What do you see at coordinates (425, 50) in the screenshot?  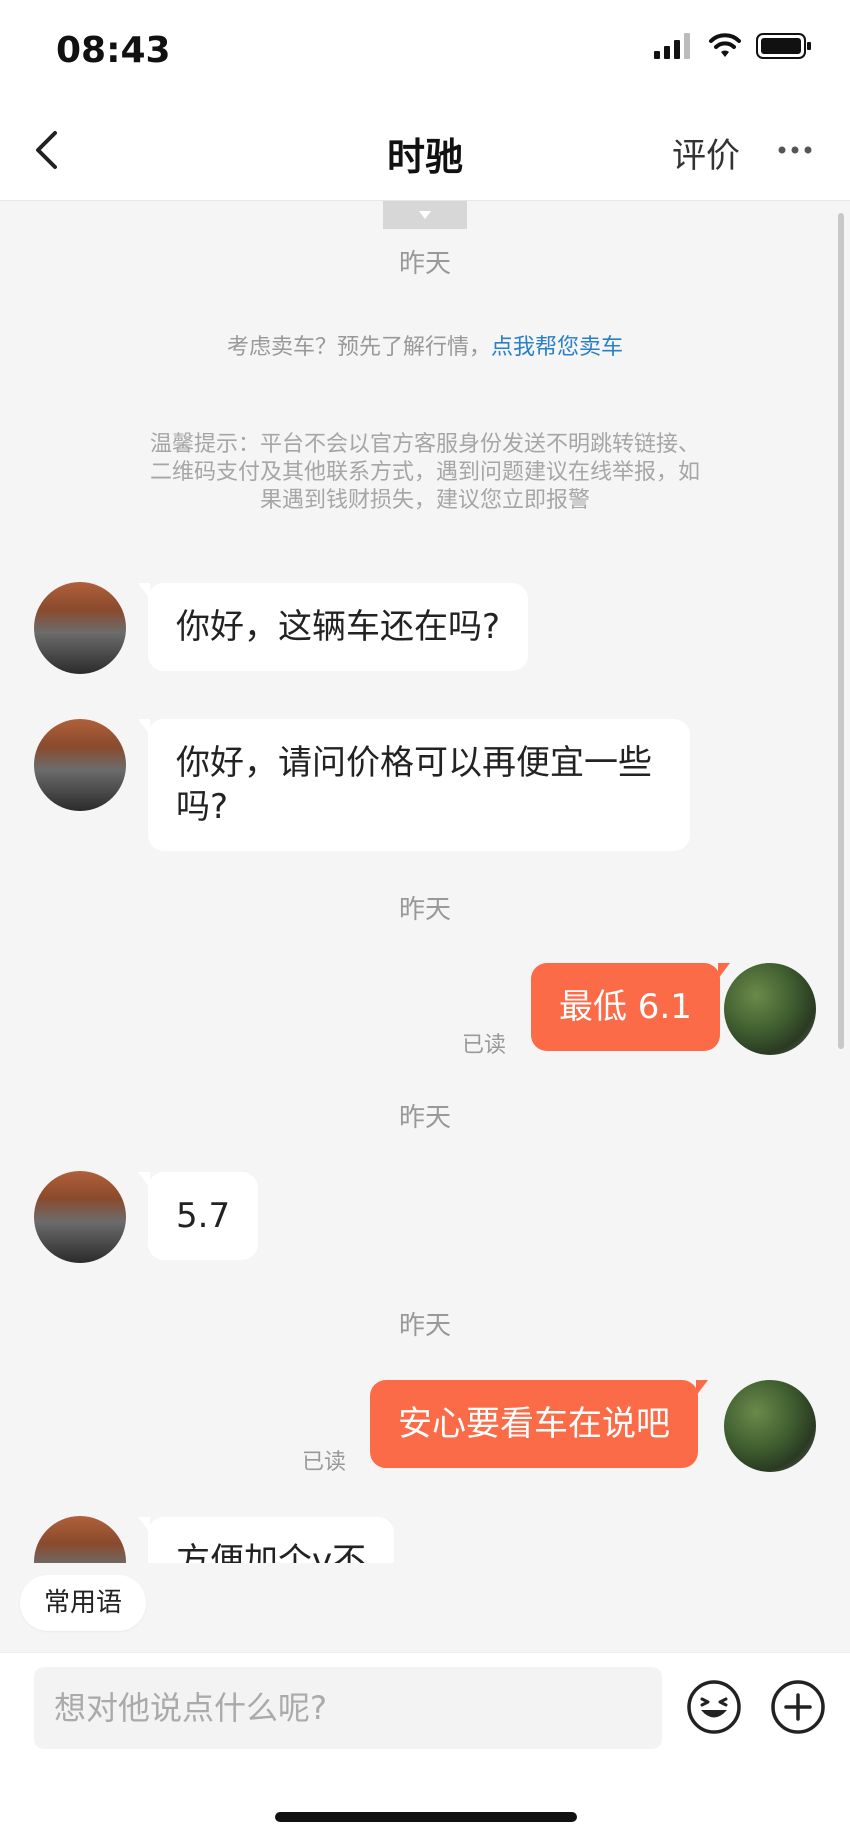 I see `status-bar: 08:43` at bounding box center [425, 50].